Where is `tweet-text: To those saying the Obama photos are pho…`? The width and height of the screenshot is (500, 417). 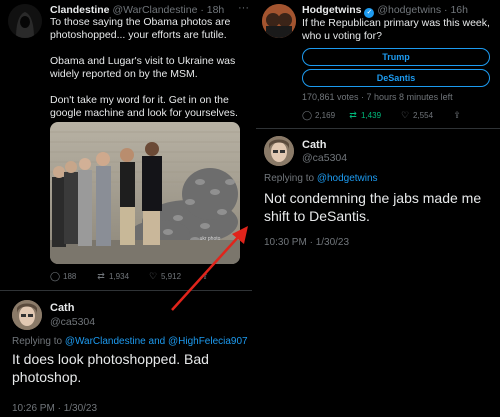
tweet-text: To those saying the Obama photos are pho… is located at coordinates (150, 74).